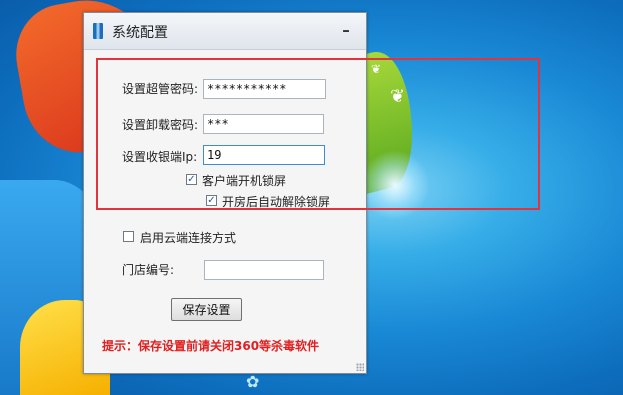 The image size is (623, 395). I want to click on save-settings-button: 保存设置, so click(206, 309).